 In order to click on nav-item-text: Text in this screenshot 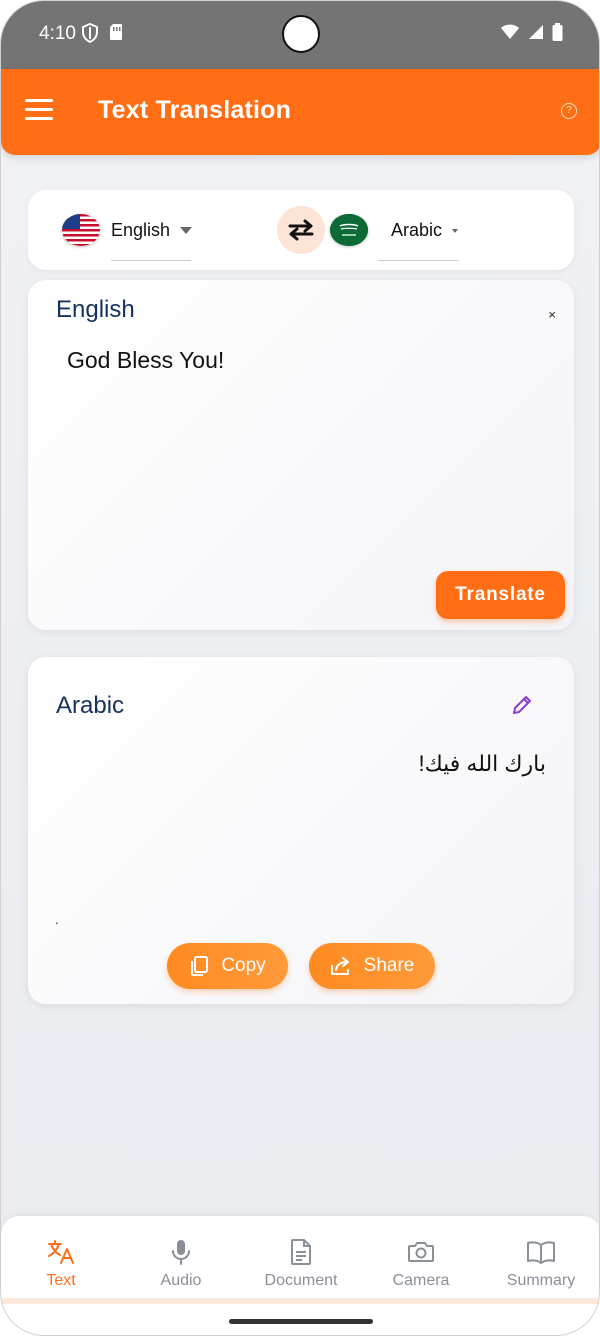, I will do `click(61, 1263)`.